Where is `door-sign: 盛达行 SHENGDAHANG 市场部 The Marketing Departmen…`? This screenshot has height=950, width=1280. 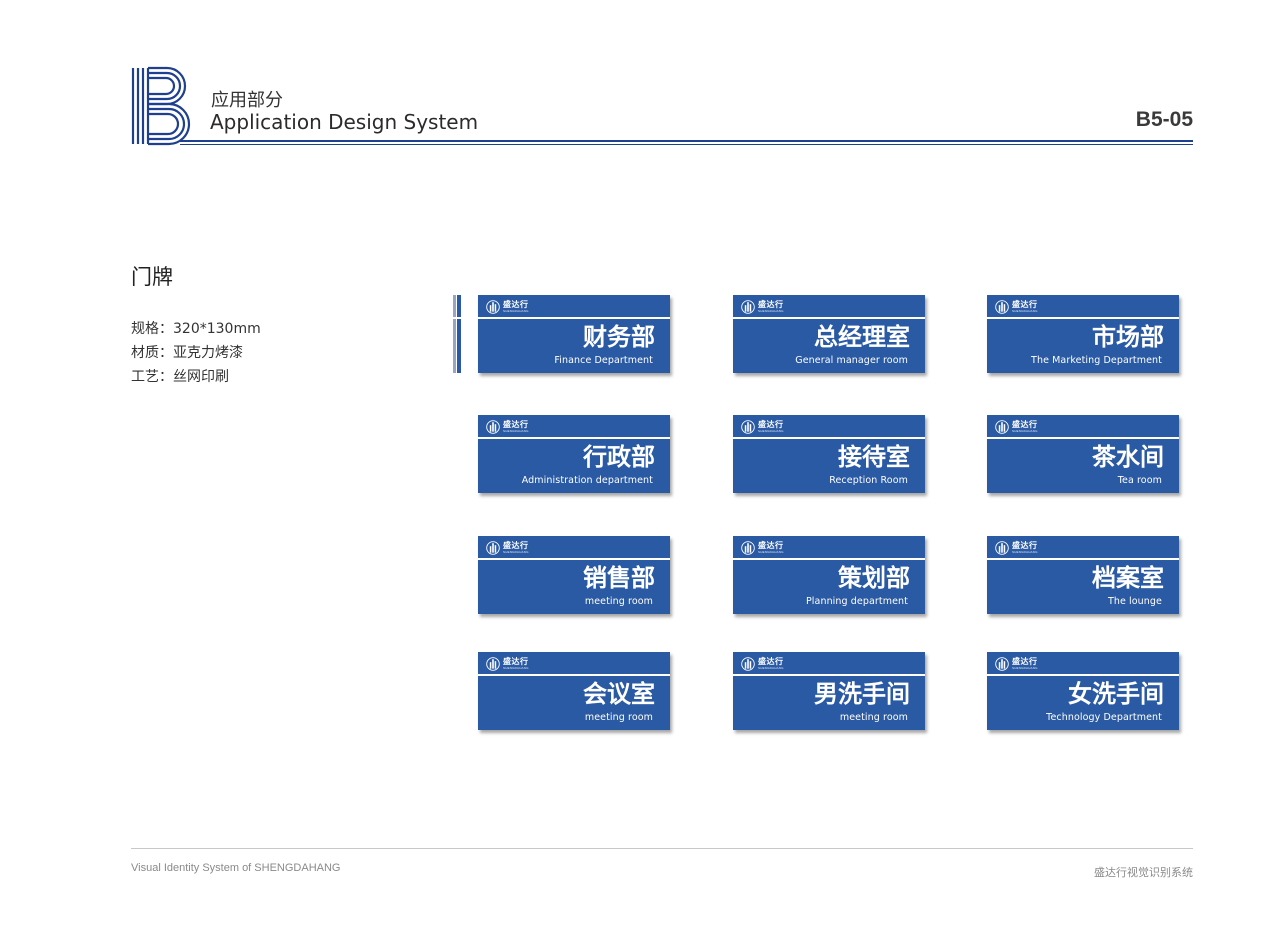
door-sign: 盛达行 SHENGDAHANG 市场部 The Marketing Departmen… is located at coordinates (1083, 334).